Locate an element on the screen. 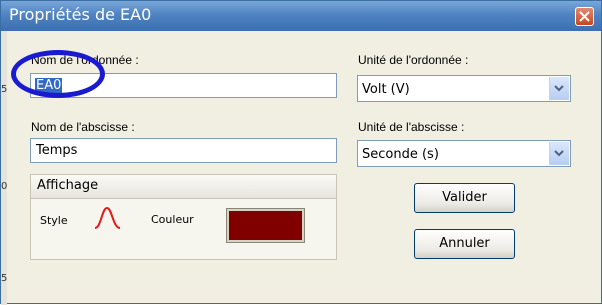 This screenshot has height=305, width=602. abscissa-unit-dropdown-button is located at coordinates (559, 153).